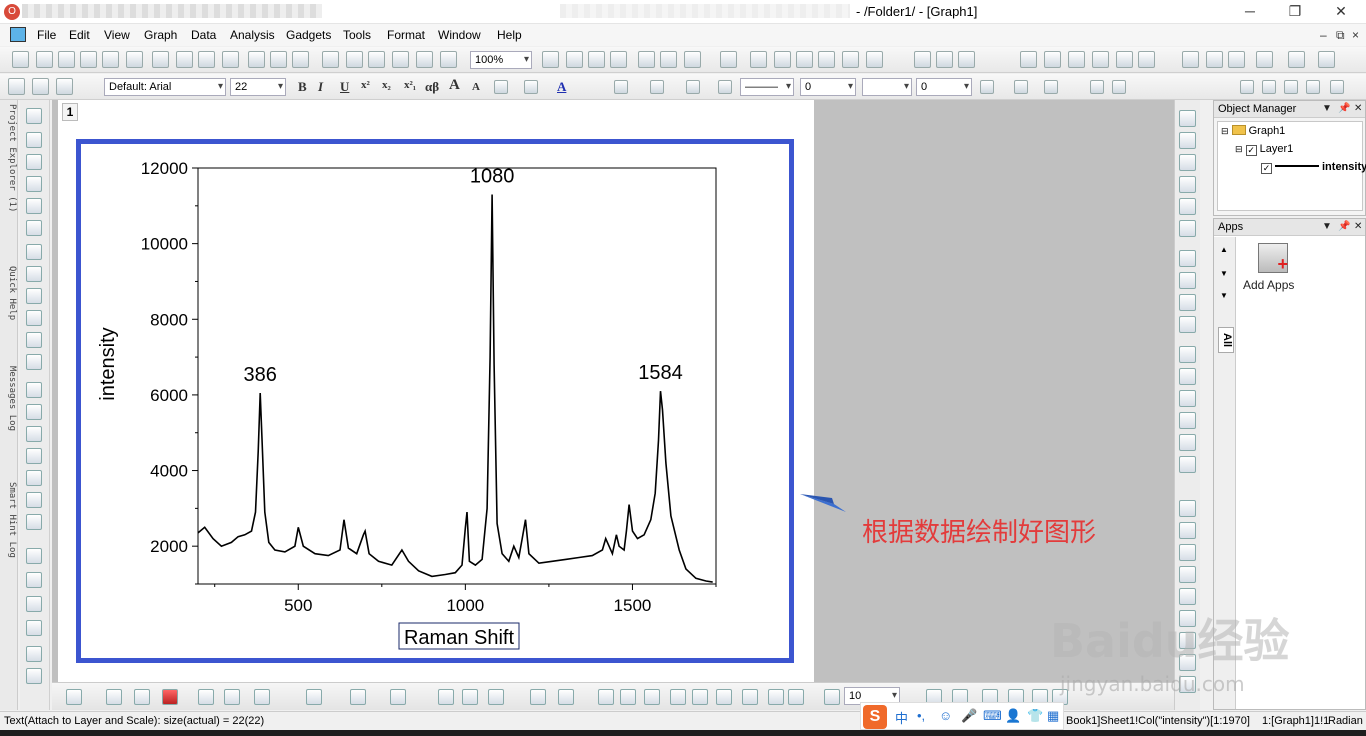  I want to click on standard-tool-36-icon, so click(966, 59).